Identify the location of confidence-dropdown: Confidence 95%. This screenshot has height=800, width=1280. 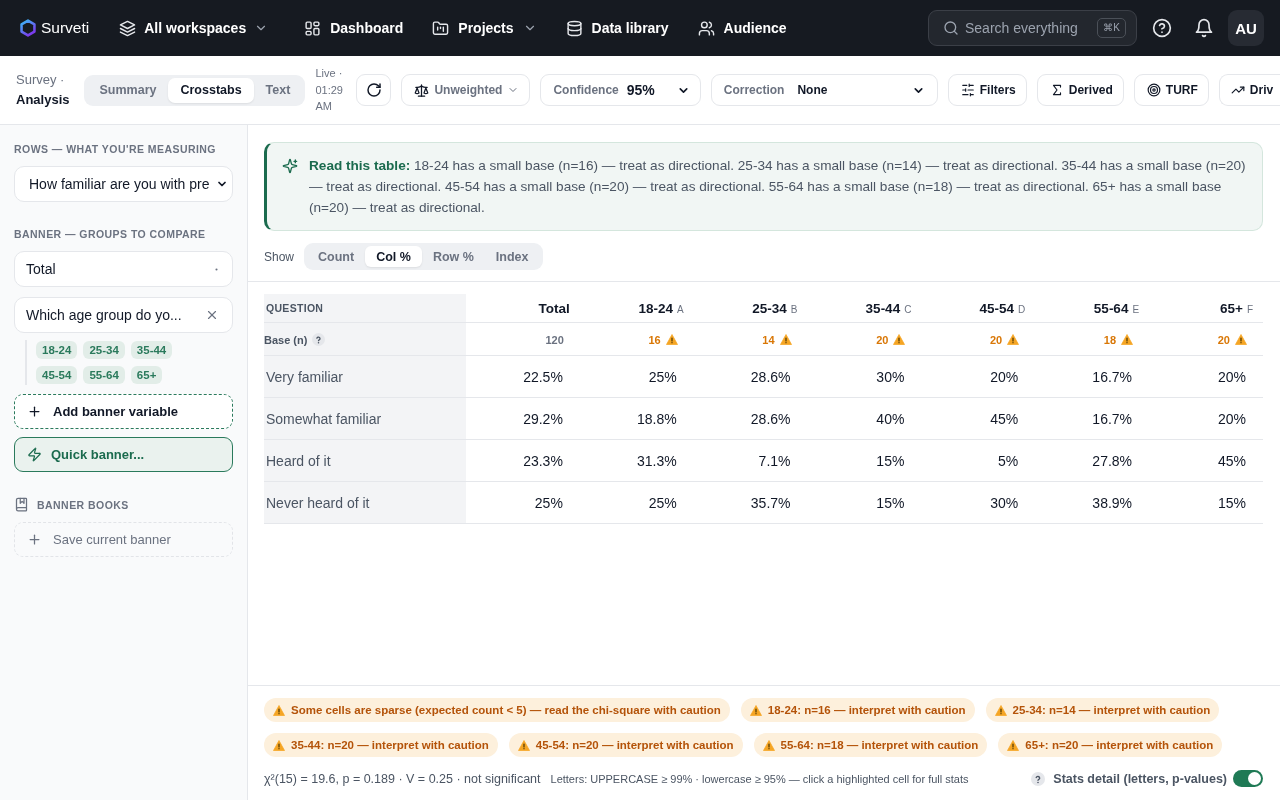
(620, 90).